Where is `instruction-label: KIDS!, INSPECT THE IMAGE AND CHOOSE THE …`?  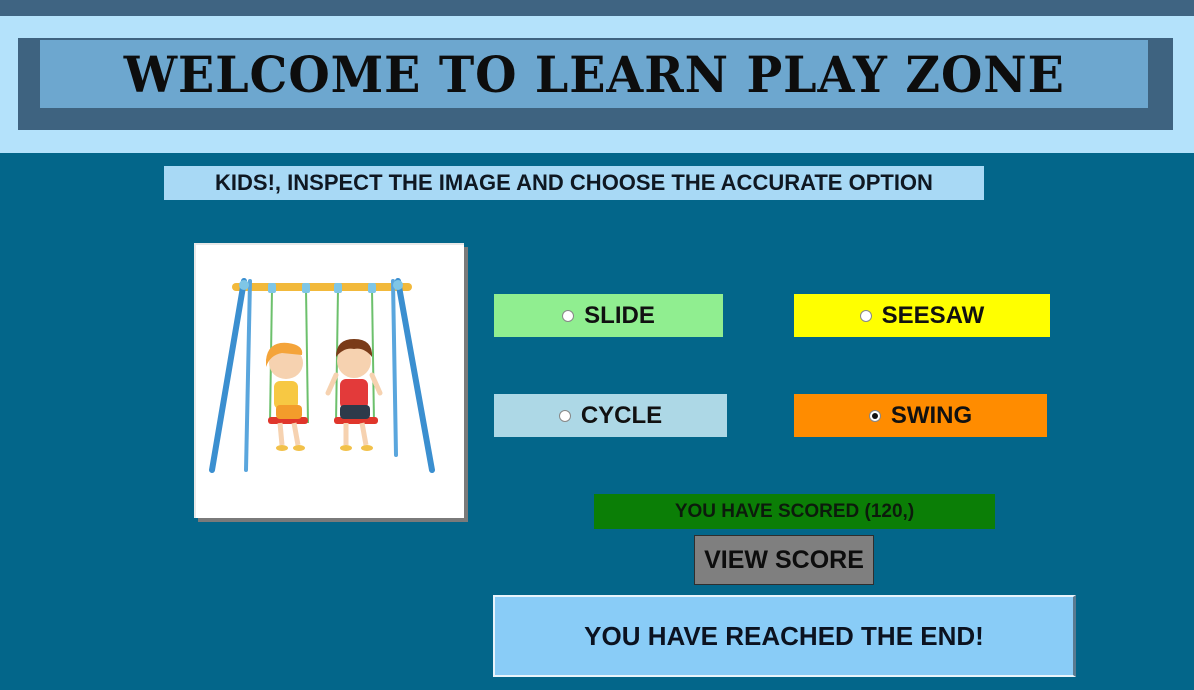
instruction-label: KIDS!, INSPECT THE IMAGE AND CHOOSE THE … is located at coordinates (574, 183).